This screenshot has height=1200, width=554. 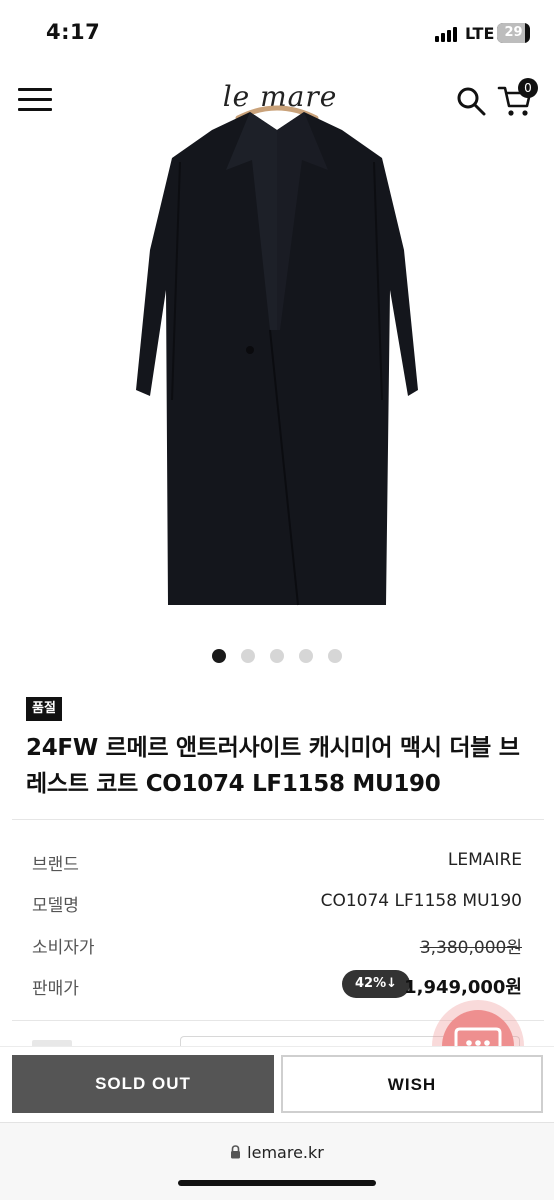 I want to click on battery-level: 29, so click(x=513, y=32).